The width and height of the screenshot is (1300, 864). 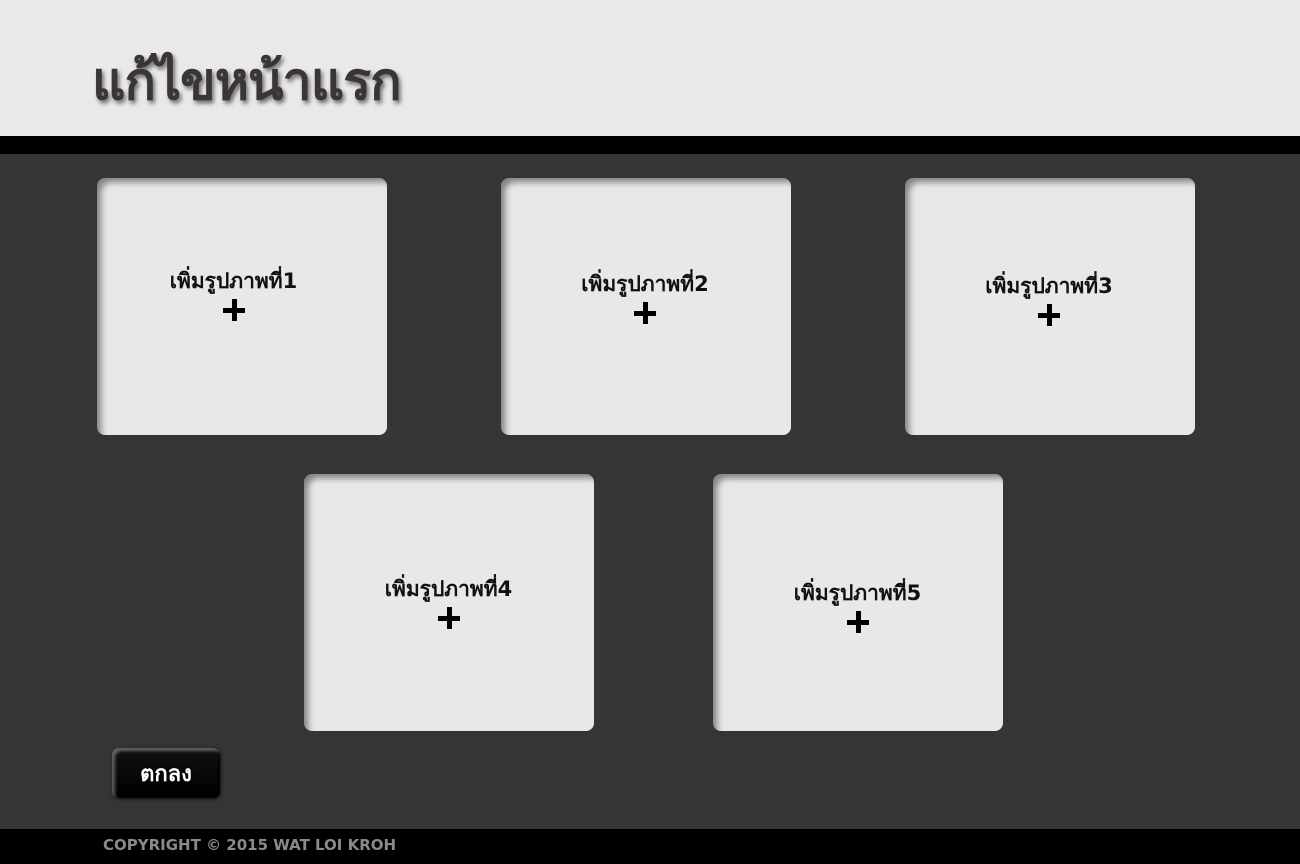 I want to click on image-upload-slot-5: เพิ่มรูปภาพที่5, so click(x=858, y=602).